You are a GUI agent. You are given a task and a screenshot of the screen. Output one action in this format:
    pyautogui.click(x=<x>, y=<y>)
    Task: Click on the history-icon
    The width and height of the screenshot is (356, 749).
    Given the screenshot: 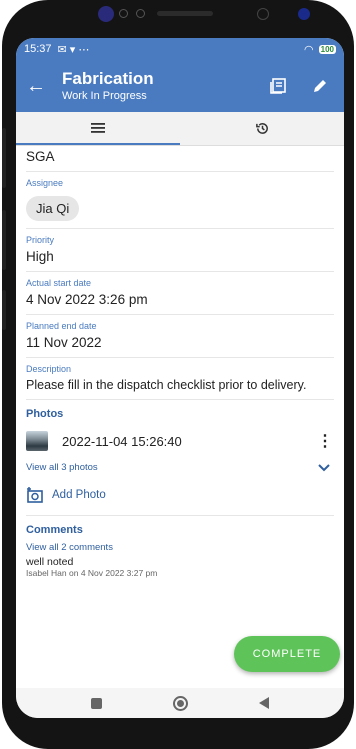 What is the action you would take?
    pyautogui.click(x=261, y=128)
    